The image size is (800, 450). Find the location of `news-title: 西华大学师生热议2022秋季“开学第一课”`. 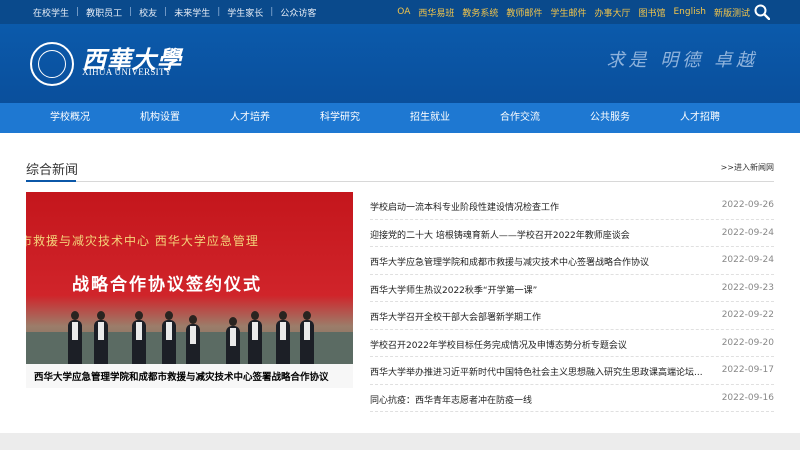

news-title: 西华大学师生热议2022秋季“开学第一课” is located at coordinates (545, 289).